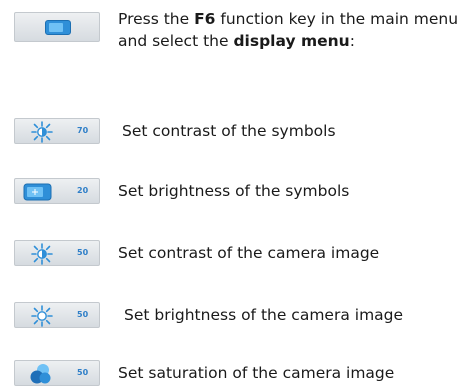 The height and width of the screenshot is (392, 466). I want to click on camera-contrast-value: 50, so click(83, 252).